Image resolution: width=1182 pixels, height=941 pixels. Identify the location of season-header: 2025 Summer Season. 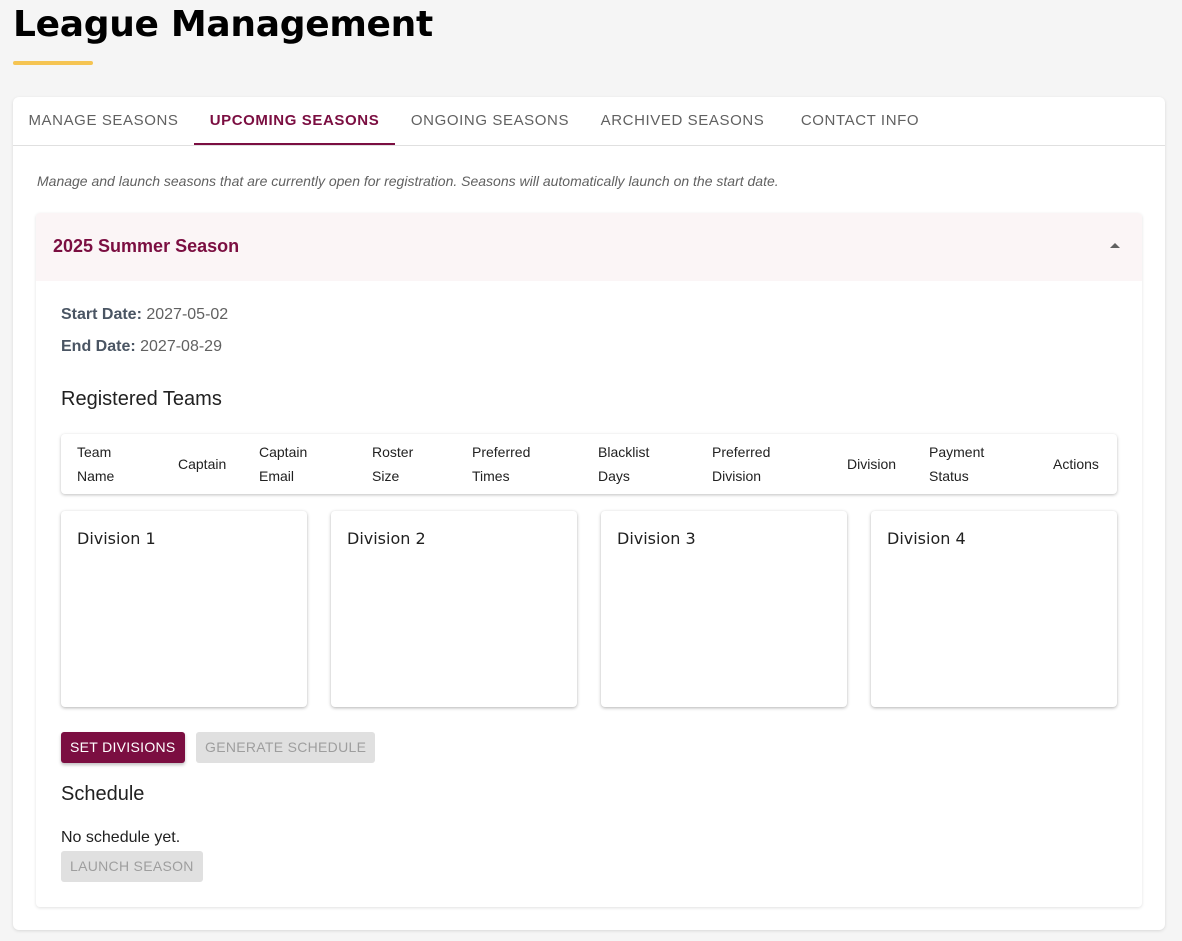
(589, 247).